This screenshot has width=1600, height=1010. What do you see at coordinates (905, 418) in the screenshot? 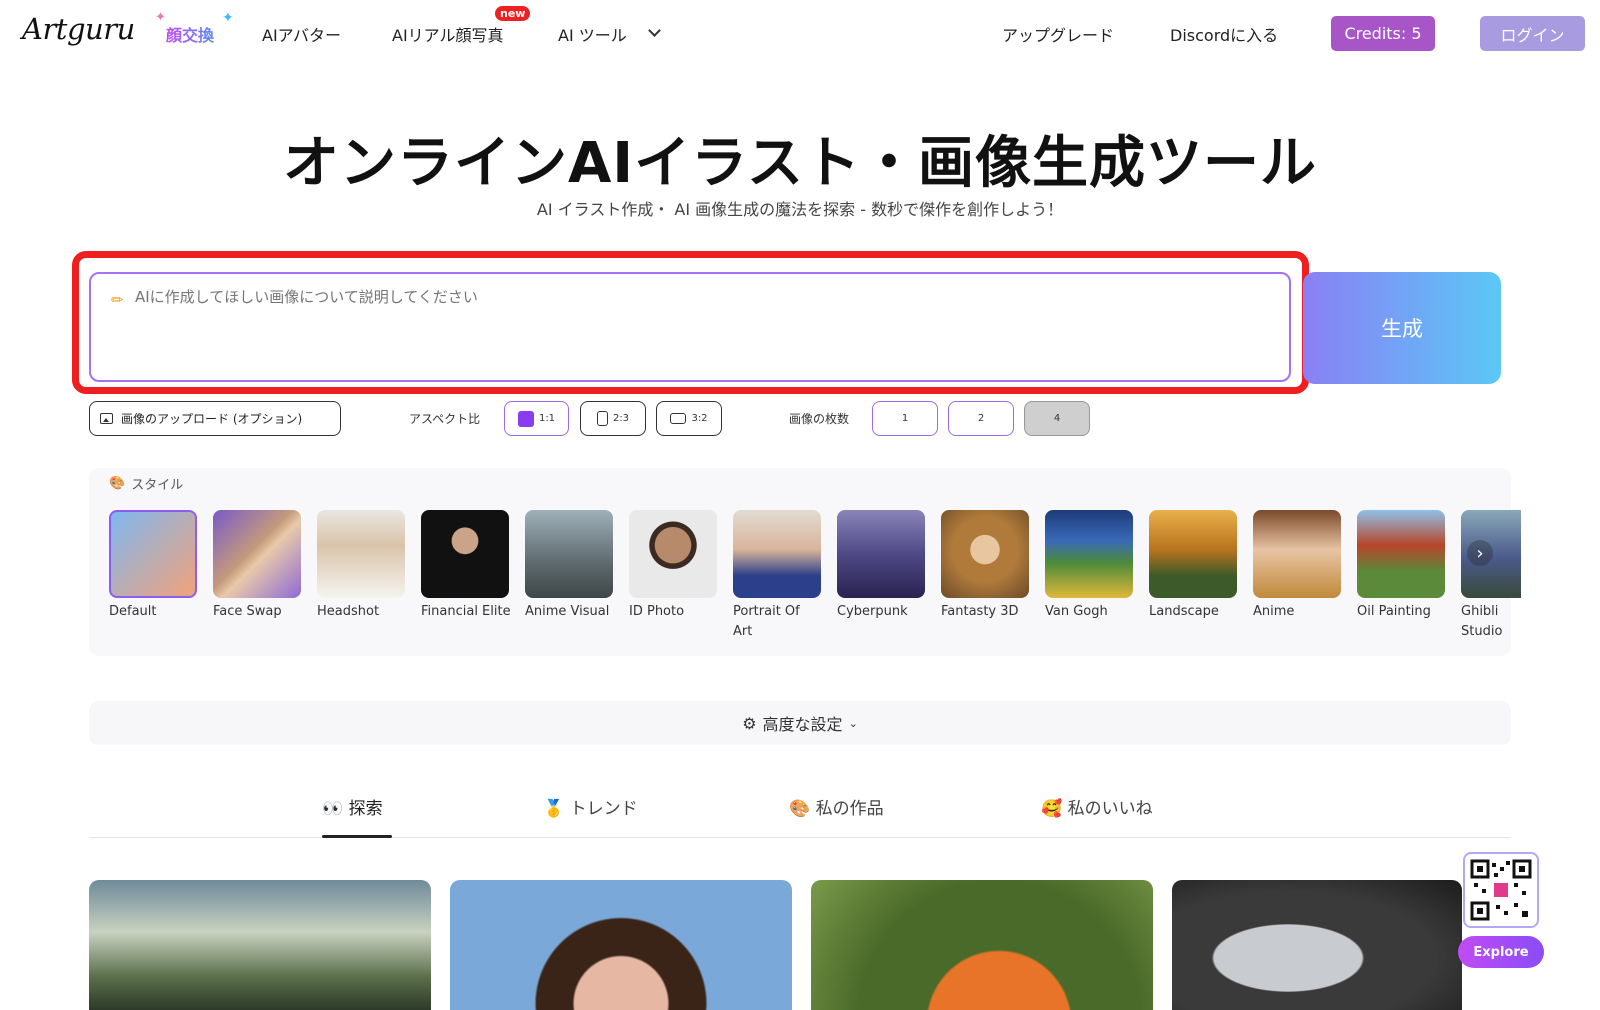
I see `count-1-option: 1` at bounding box center [905, 418].